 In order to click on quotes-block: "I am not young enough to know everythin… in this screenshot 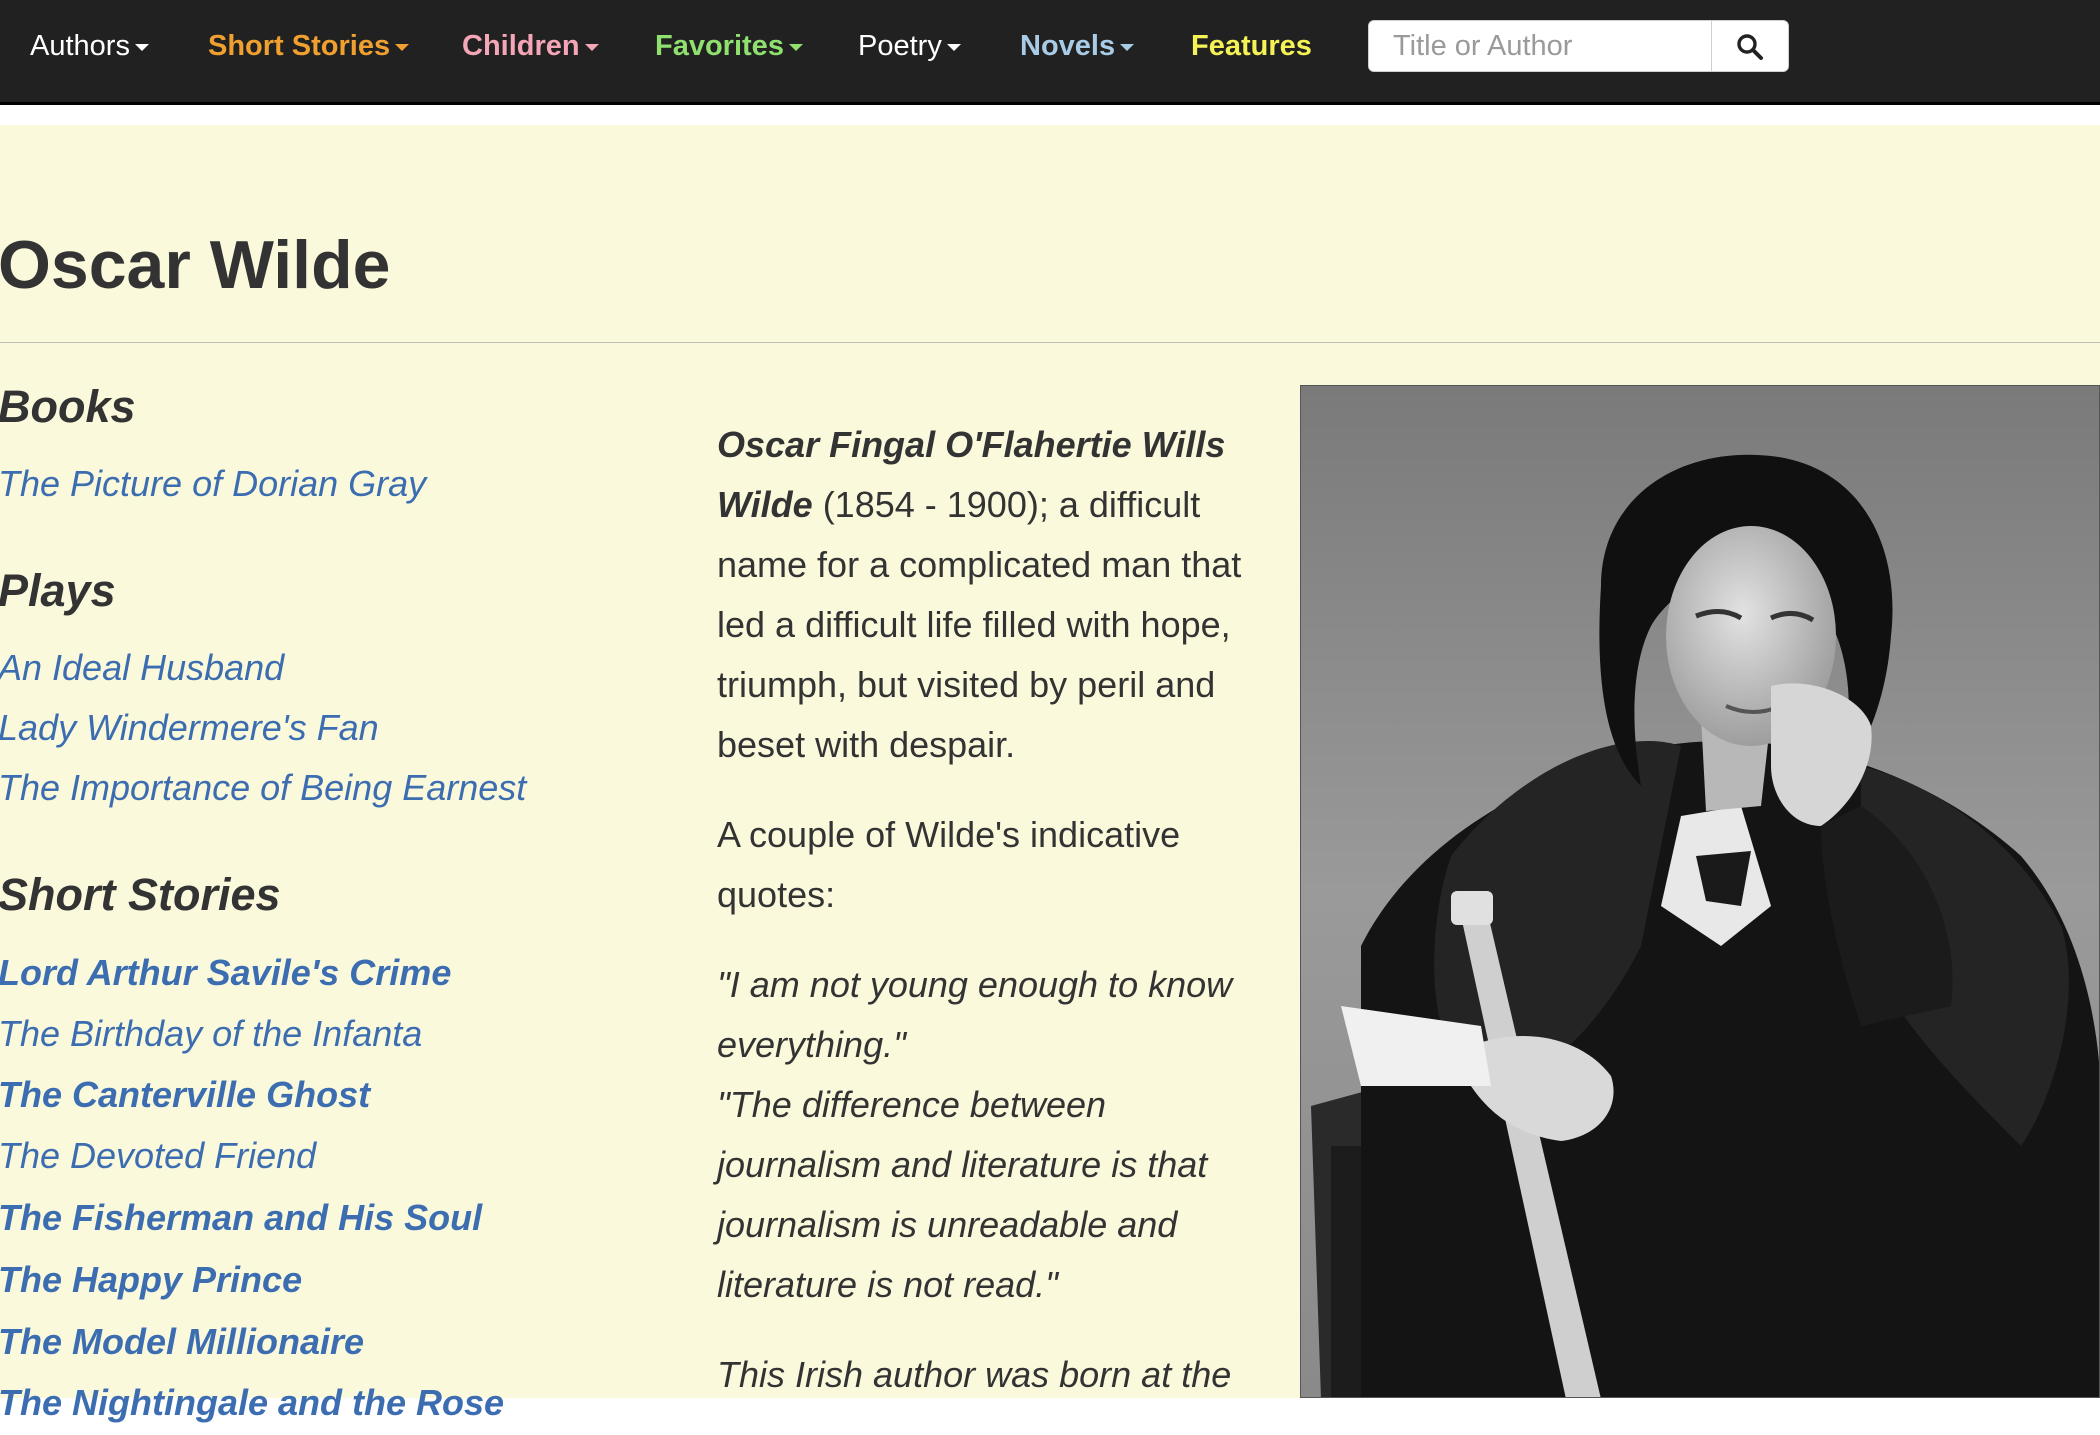, I will do `click(987, 1135)`.